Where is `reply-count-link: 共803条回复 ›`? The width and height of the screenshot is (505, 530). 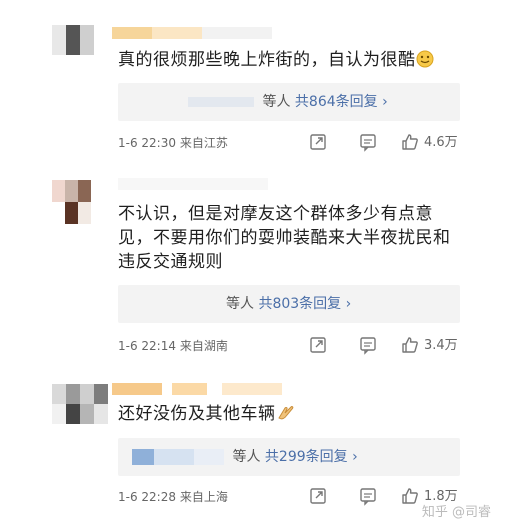
reply-count-link: 共803条回复 › is located at coordinates (304, 304).